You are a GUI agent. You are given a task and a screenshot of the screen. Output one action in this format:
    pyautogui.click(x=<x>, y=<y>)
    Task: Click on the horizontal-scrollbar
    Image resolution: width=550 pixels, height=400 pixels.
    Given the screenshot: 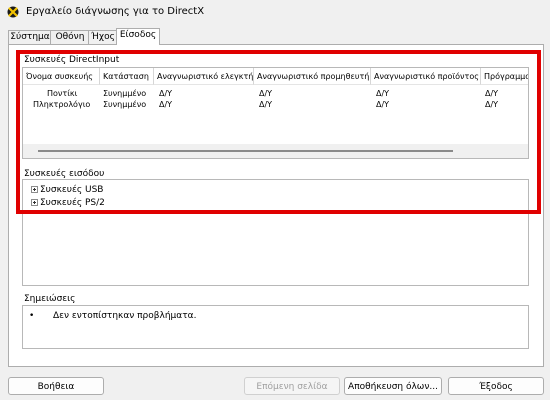 What is the action you would take?
    pyautogui.click(x=275, y=151)
    